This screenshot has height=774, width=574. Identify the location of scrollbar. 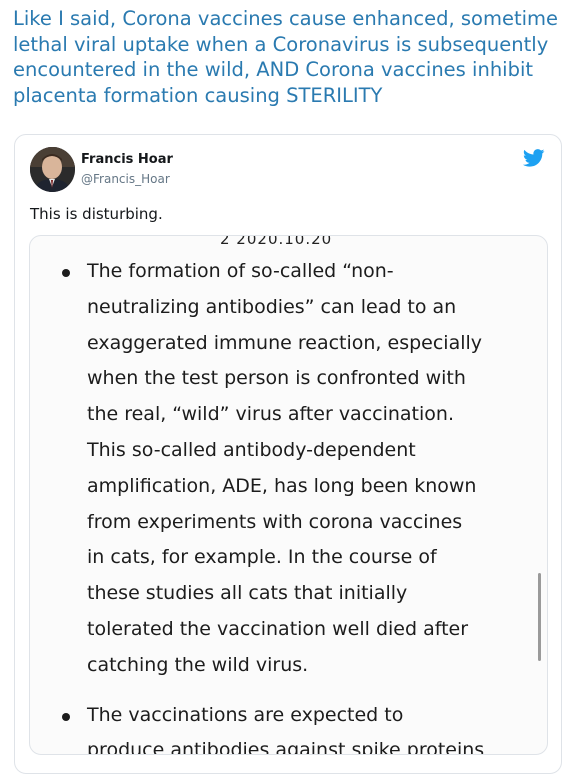
(539, 617).